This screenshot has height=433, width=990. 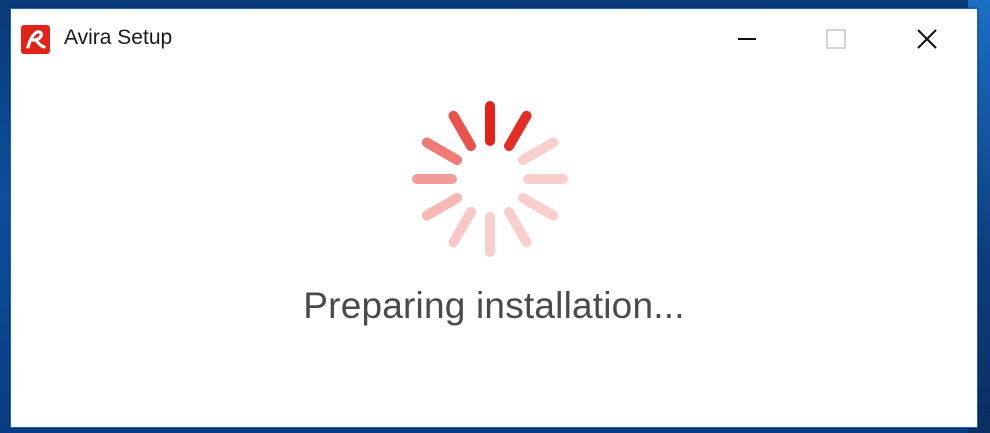 I want to click on window-title: Avira Setup, so click(x=118, y=37).